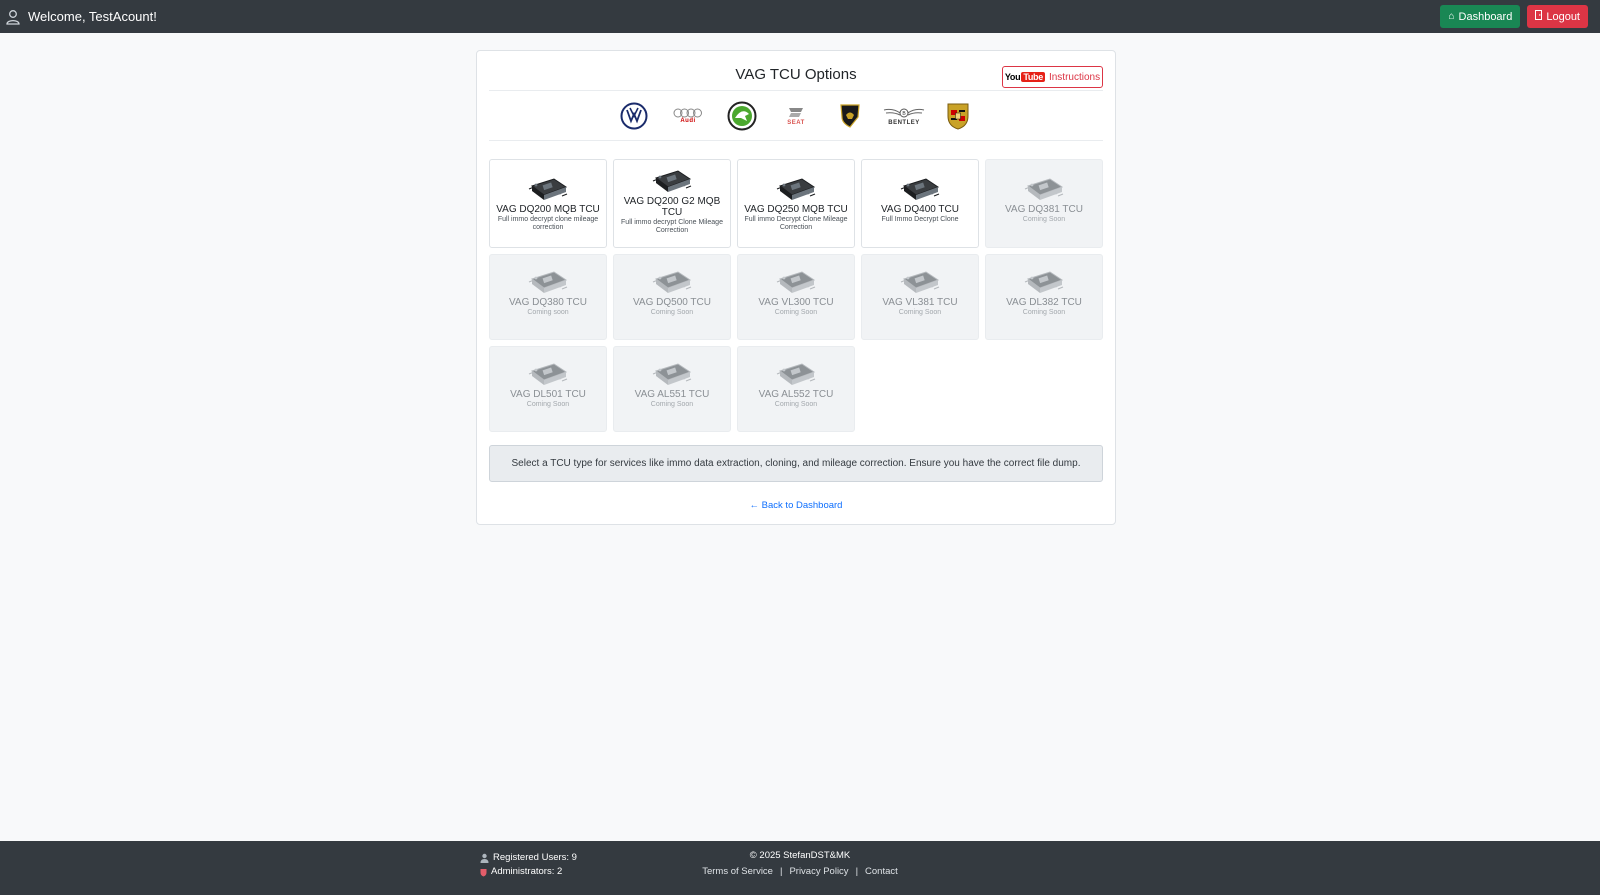 Image resolution: width=1600 pixels, height=895 pixels. Describe the element at coordinates (818, 871) in the screenshot. I see `privacy-policy-link: Privacy Policy` at that location.